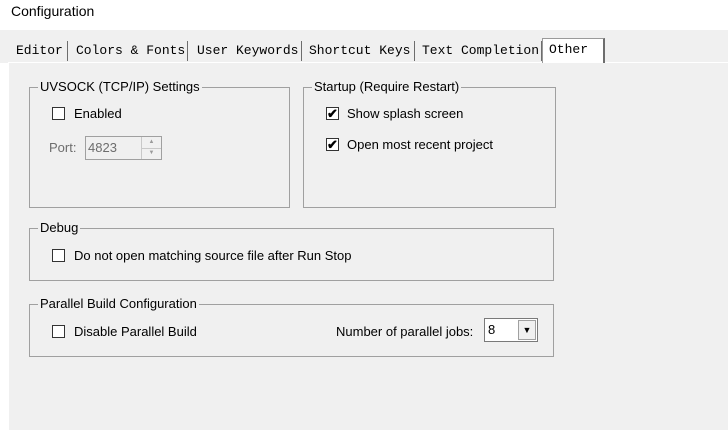  I want to click on show-splash-checkbox: ✔, so click(332, 113).